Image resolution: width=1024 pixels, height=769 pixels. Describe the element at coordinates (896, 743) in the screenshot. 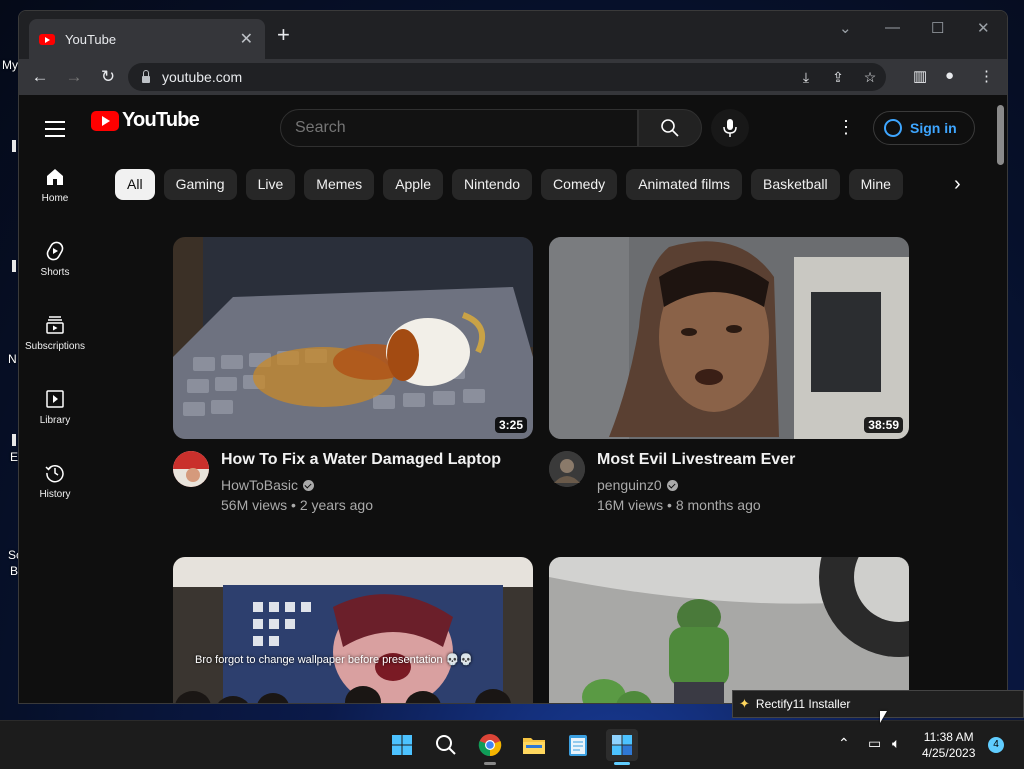

I see `volume-icon: 🔈︎` at that location.